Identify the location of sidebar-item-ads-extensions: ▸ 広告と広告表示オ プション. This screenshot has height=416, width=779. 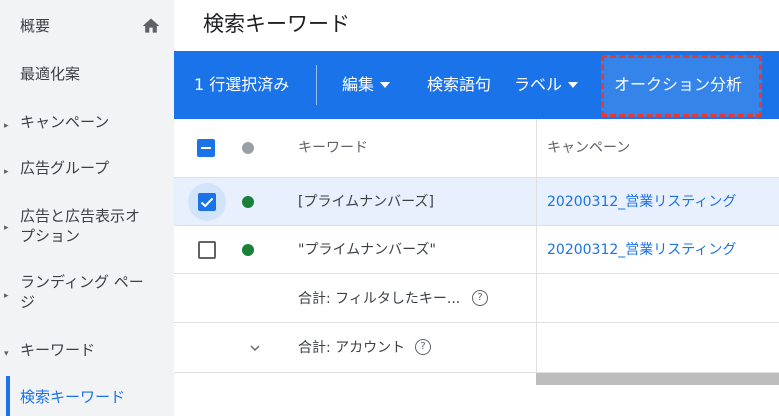
(87, 226).